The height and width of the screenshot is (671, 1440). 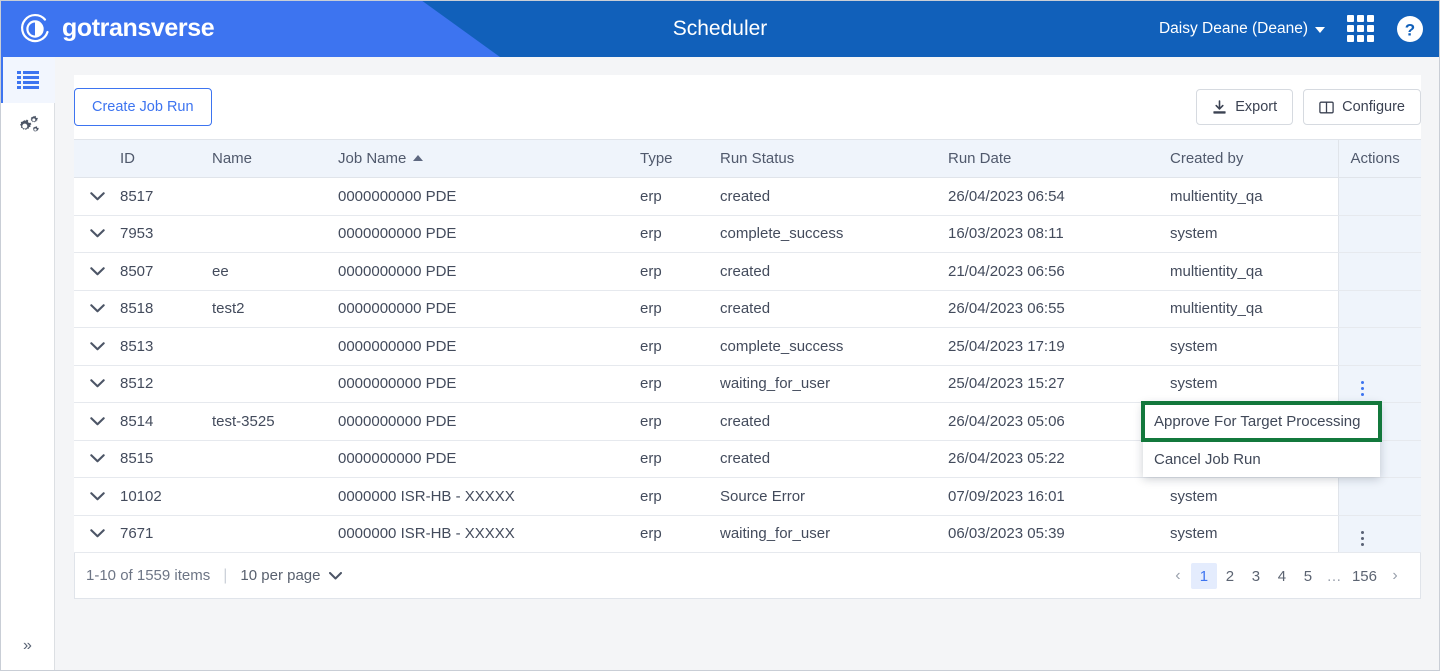 I want to click on pagination-prev: ‹, so click(x=1178, y=576).